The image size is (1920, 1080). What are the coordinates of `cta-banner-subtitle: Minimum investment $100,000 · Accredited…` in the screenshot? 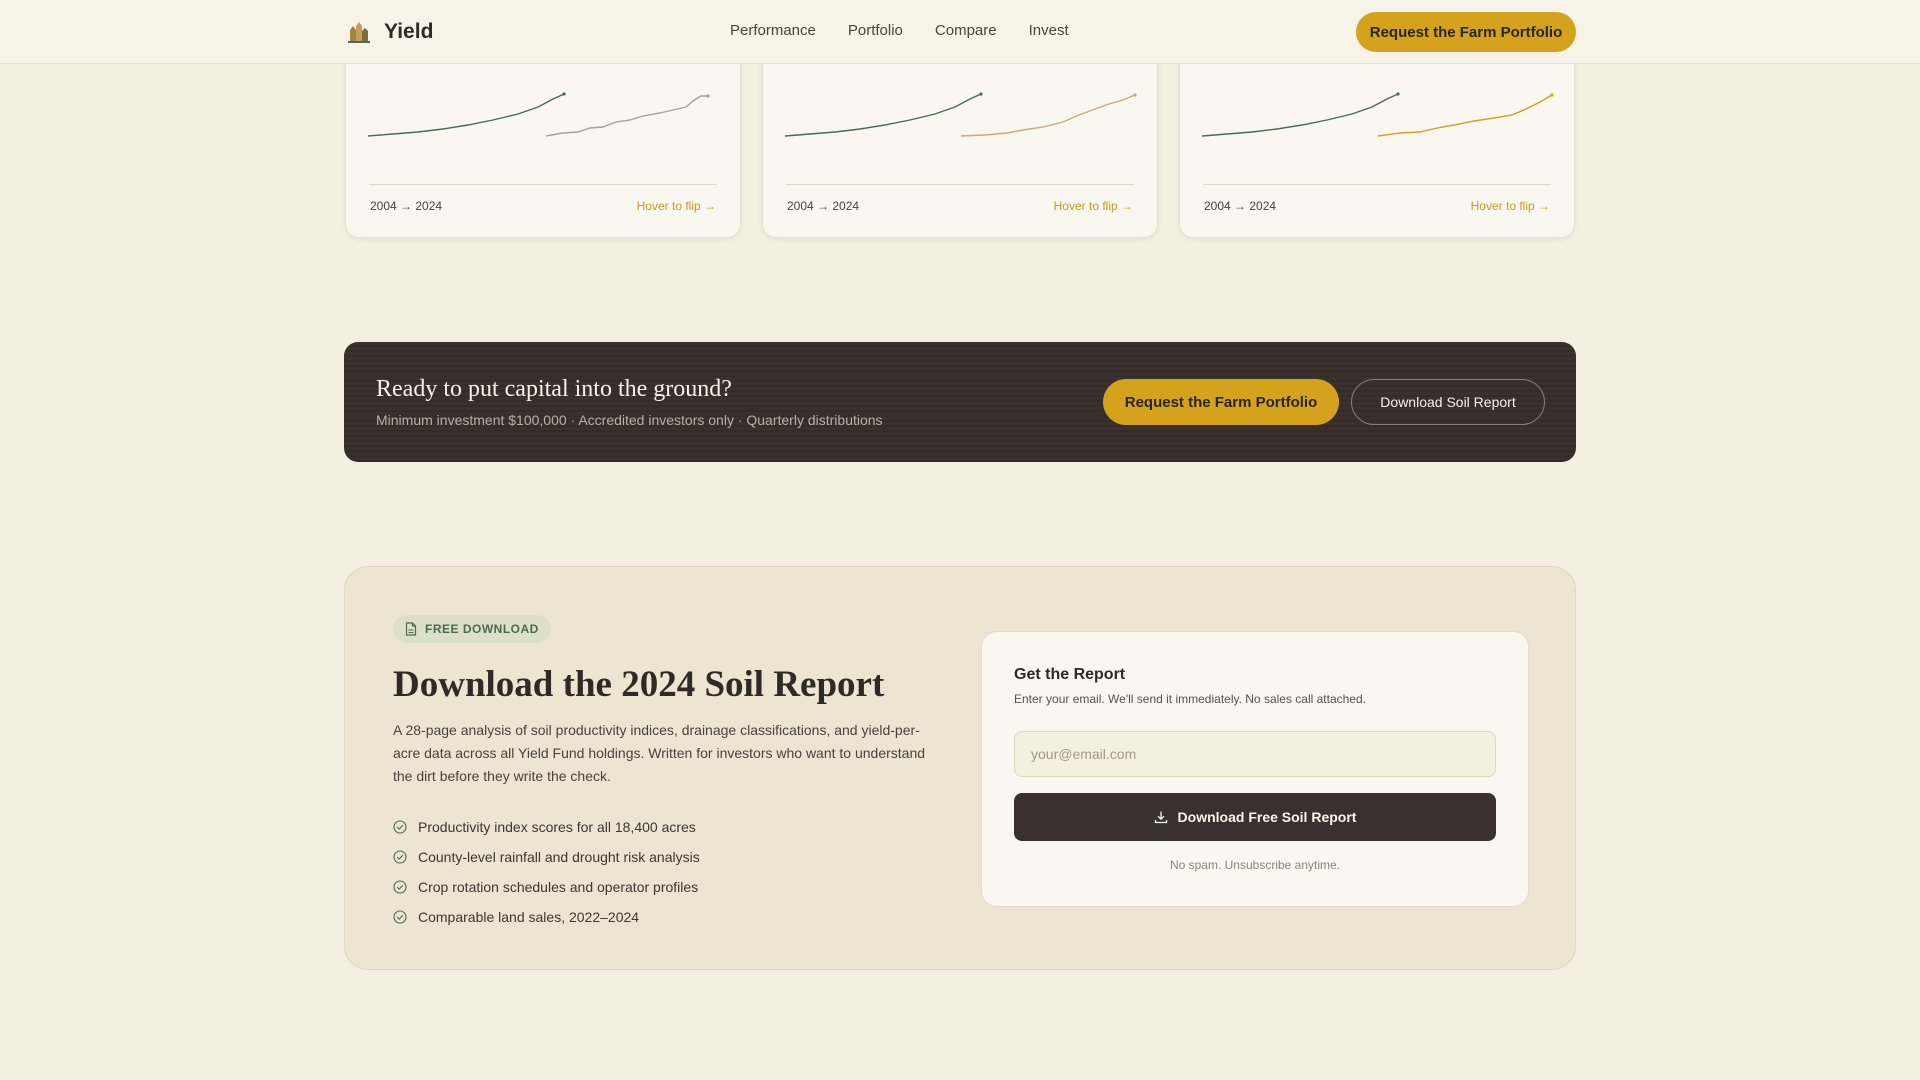 It's located at (629, 420).